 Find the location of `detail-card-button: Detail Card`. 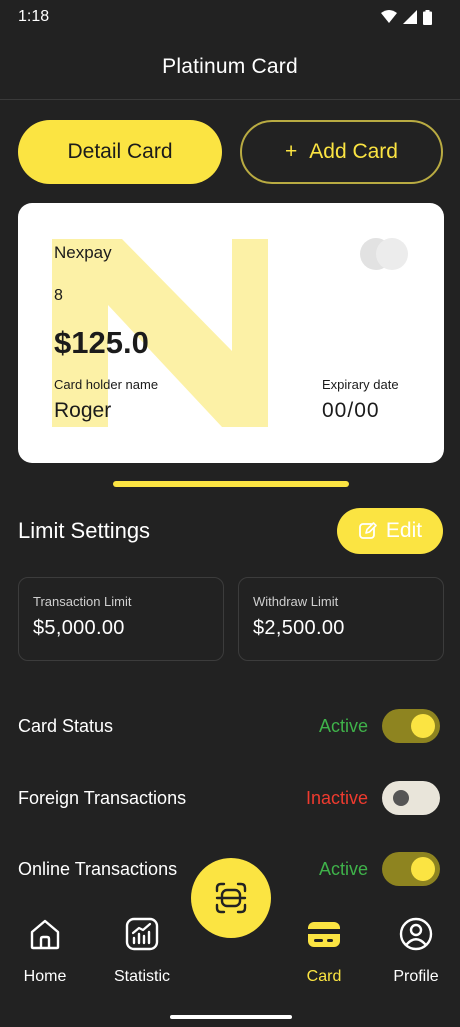

detail-card-button: Detail Card is located at coordinates (120, 152).